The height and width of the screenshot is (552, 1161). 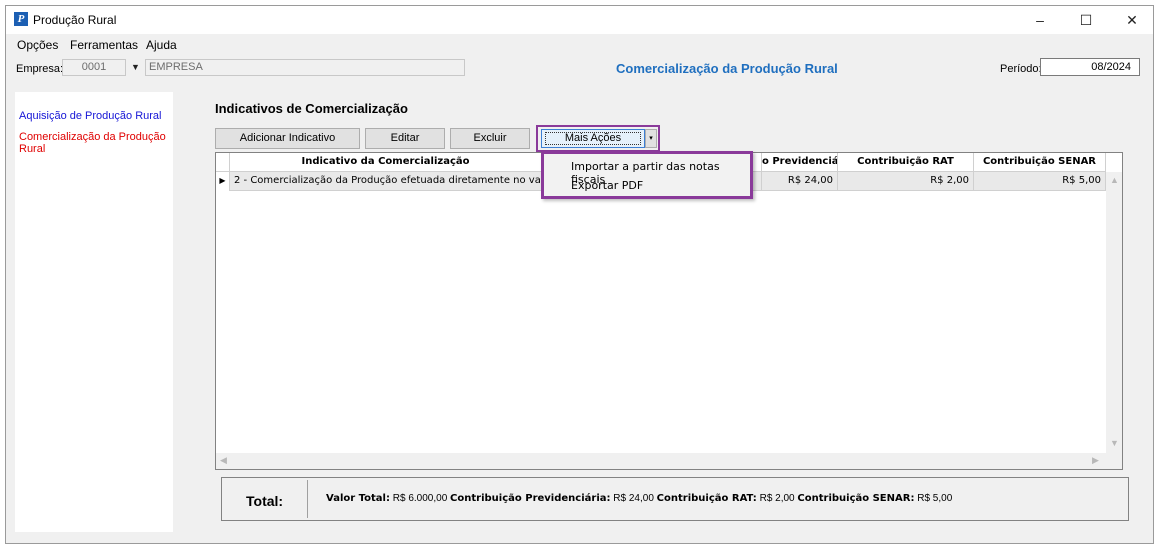 I want to click on valor-total-label: Valor Total:, so click(x=358, y=498).